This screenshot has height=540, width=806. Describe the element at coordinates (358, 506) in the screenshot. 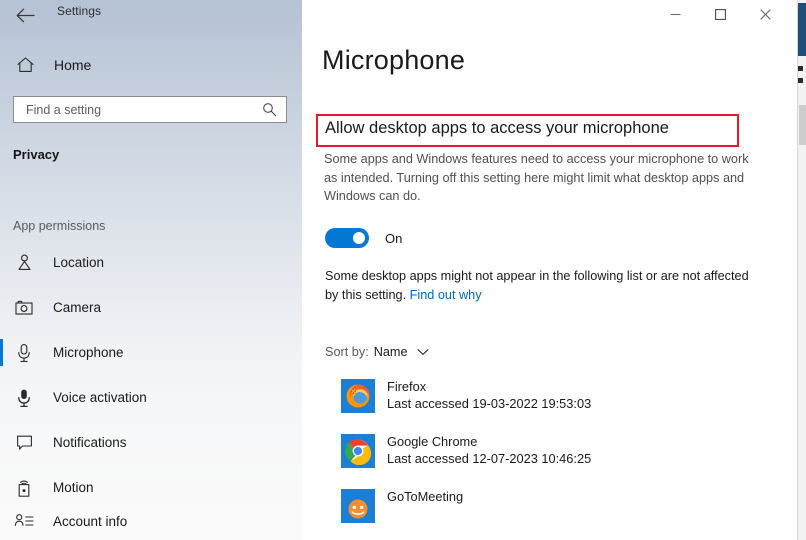

I see `gotomeeting-icon` at that location.